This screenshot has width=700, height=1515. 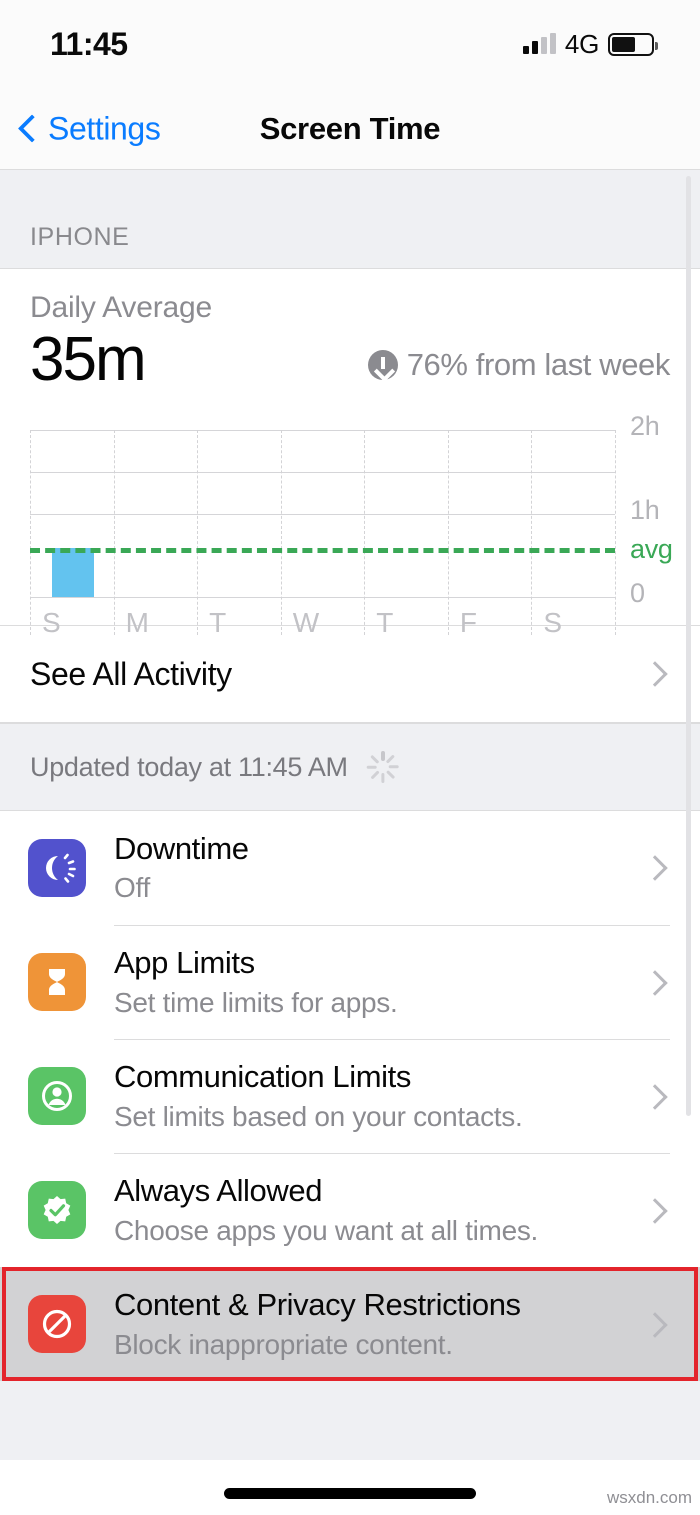 I want to click on chart-y-axis-label: 2h, so click(x=645, y=426).